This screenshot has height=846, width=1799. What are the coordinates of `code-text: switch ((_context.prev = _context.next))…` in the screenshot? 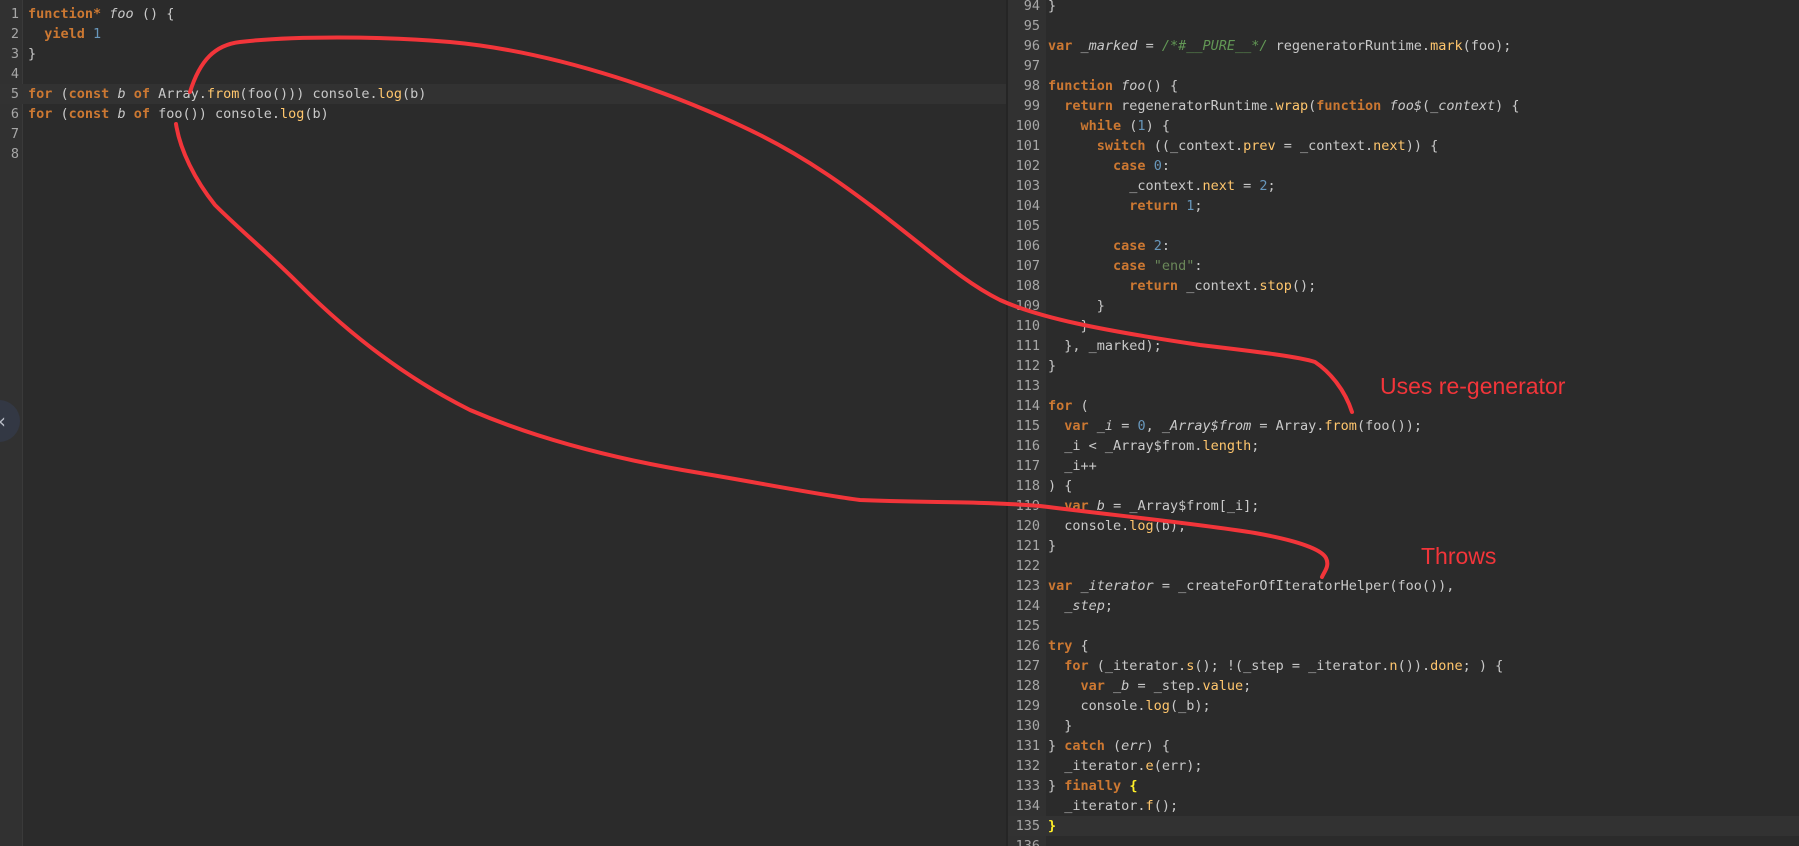 It's located at (1243, 146).